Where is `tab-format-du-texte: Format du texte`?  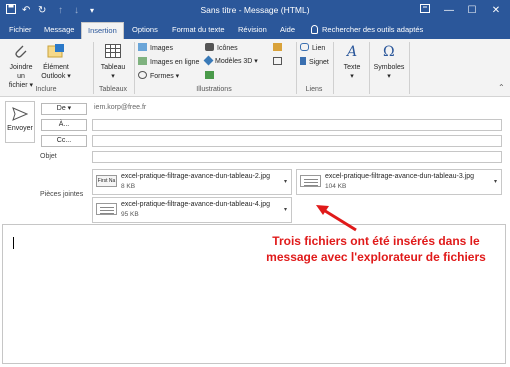 tab-format-du-texte: Format du texte is located at coordinates (198, 30).